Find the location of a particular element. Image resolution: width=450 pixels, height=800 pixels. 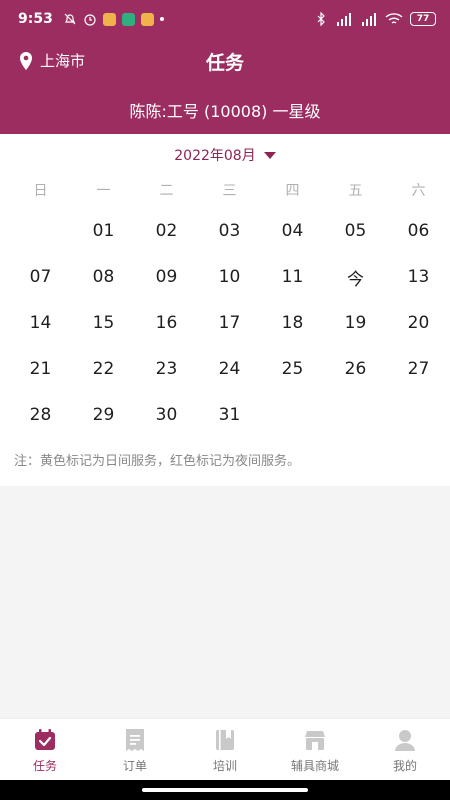

calendar-day: 20 is located at coordinates (418, 323).